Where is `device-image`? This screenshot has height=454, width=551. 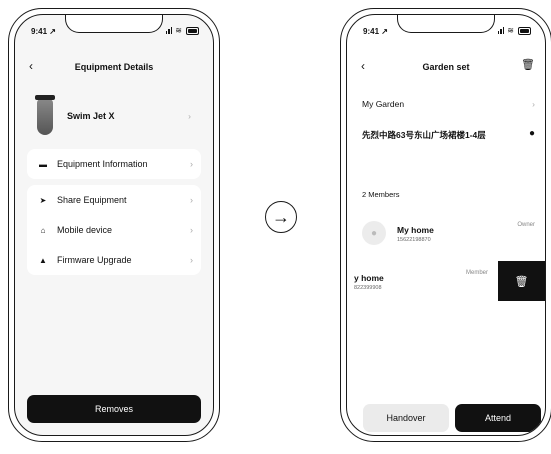 device-image is located at coordinates (45, 115).